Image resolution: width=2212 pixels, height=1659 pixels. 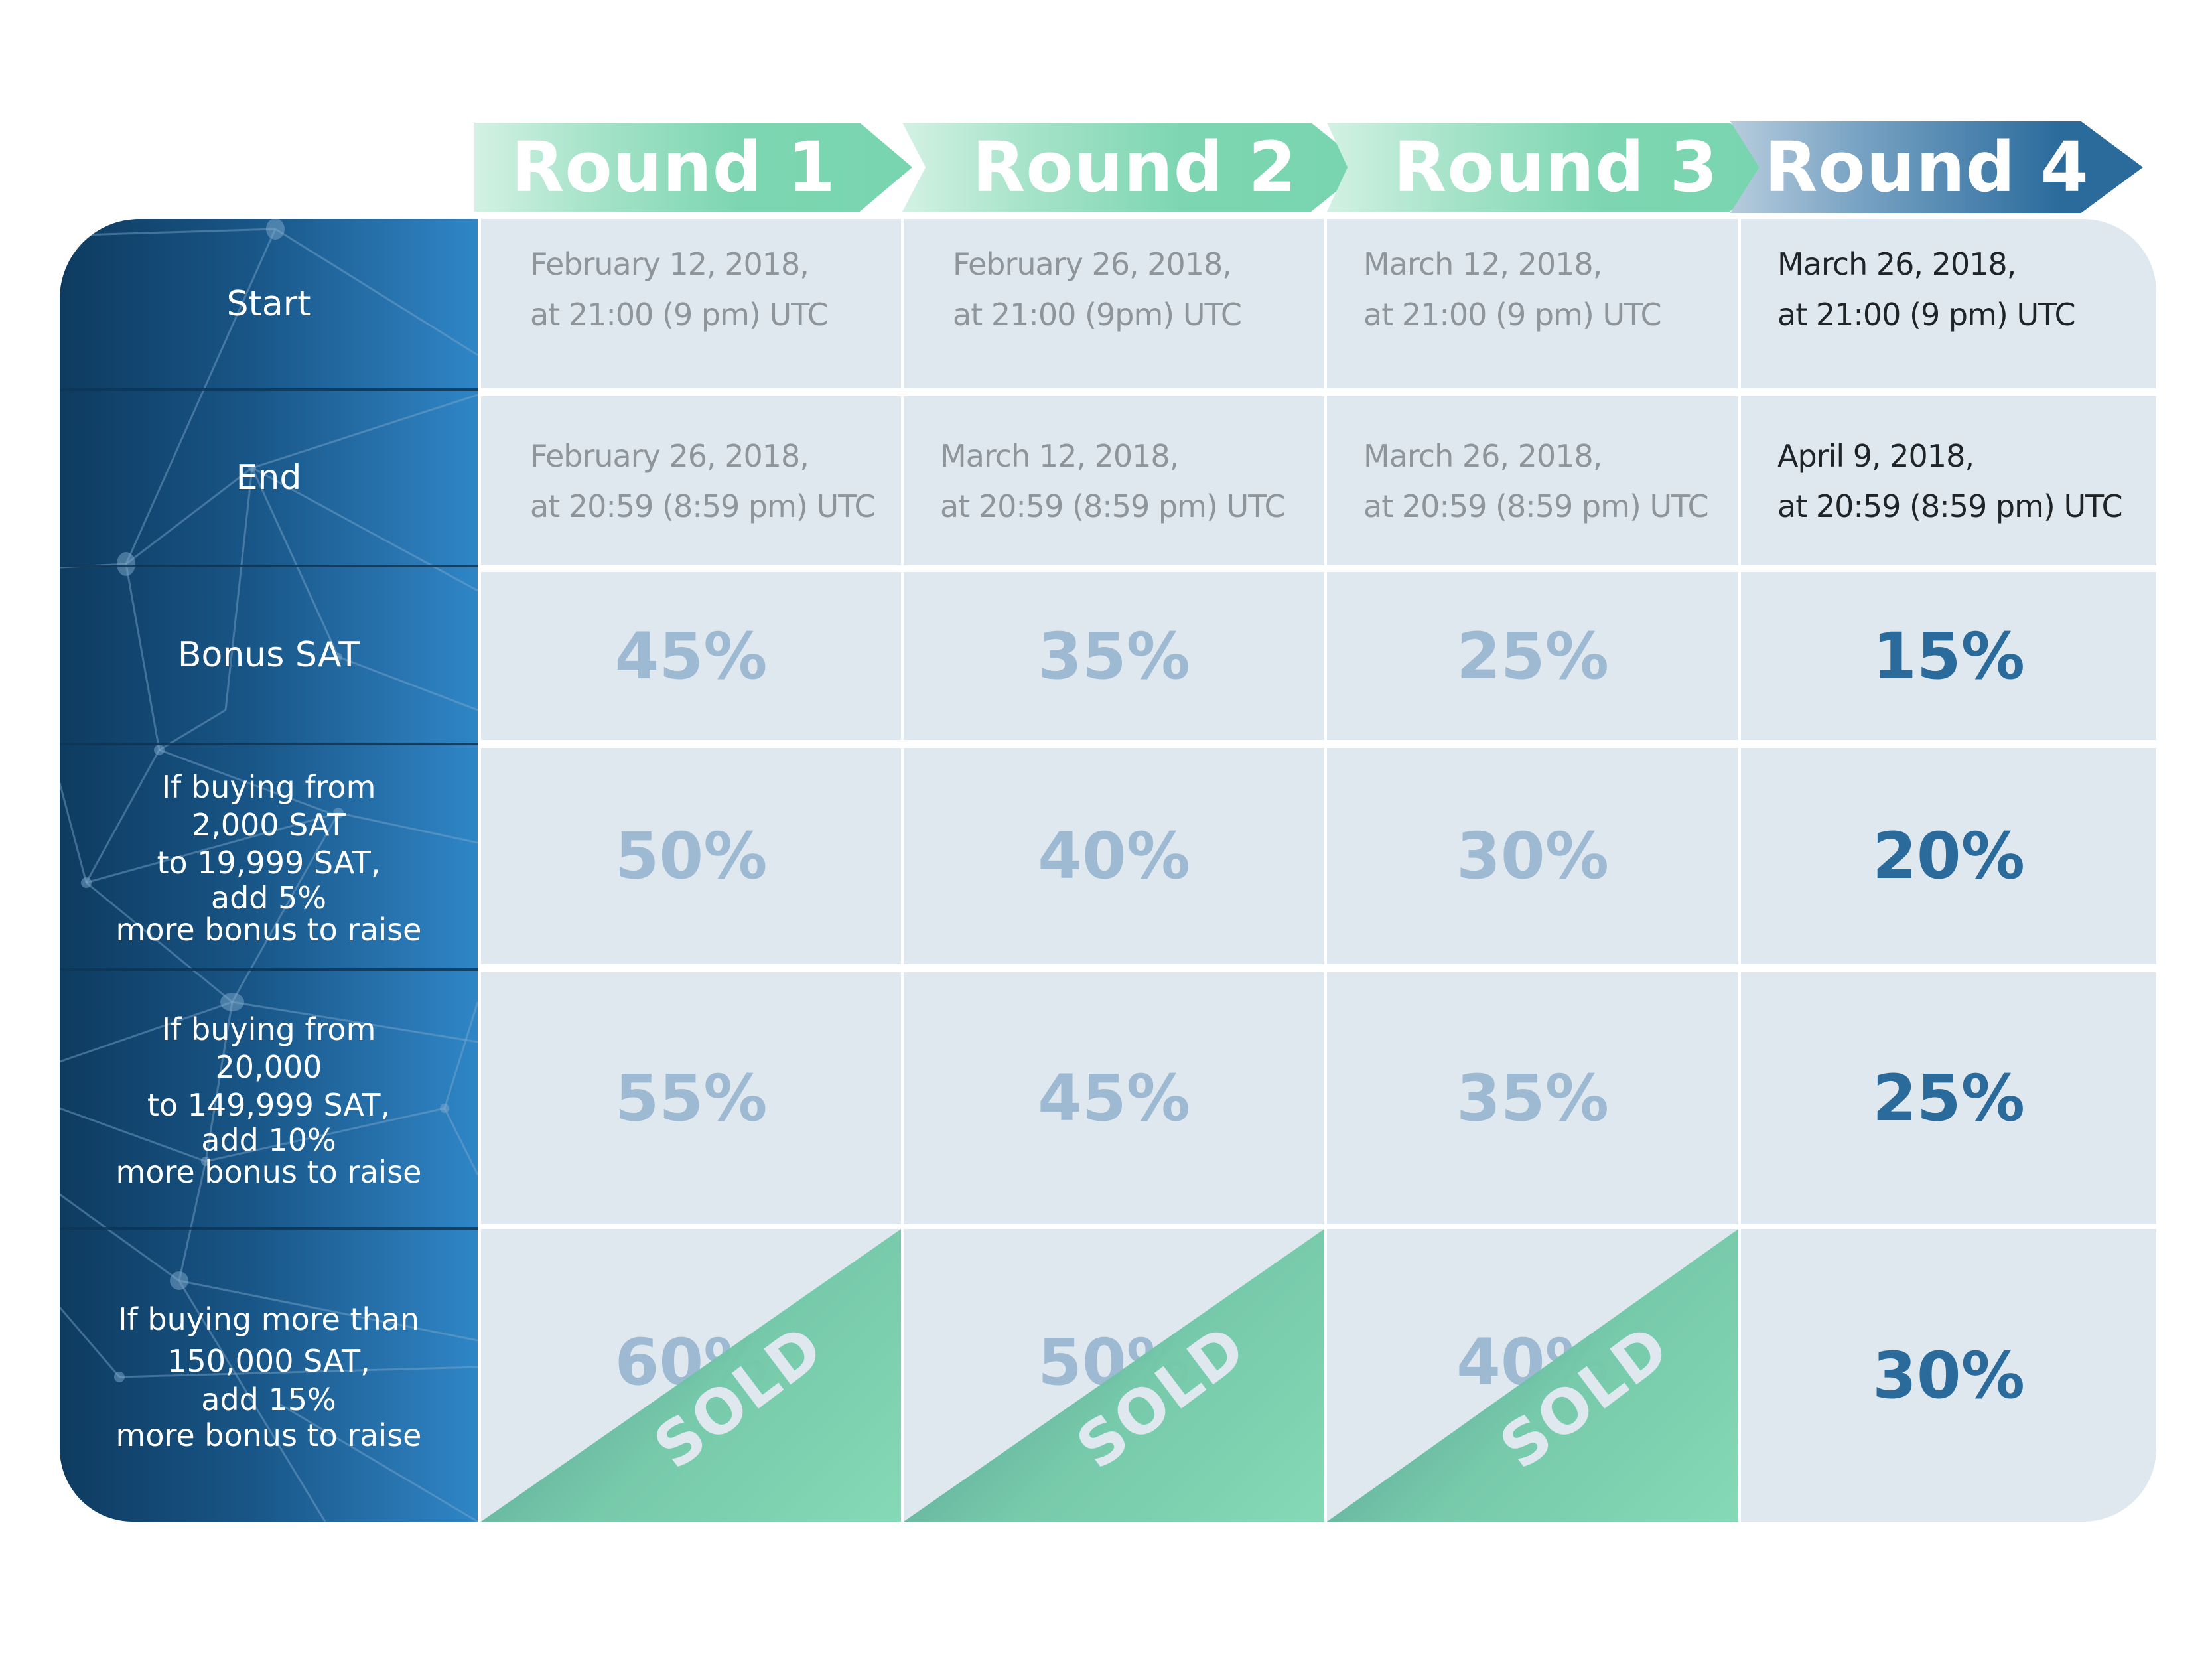 I want to click on cell-bonus-round-1: 45%, so click(x=691, y=656).